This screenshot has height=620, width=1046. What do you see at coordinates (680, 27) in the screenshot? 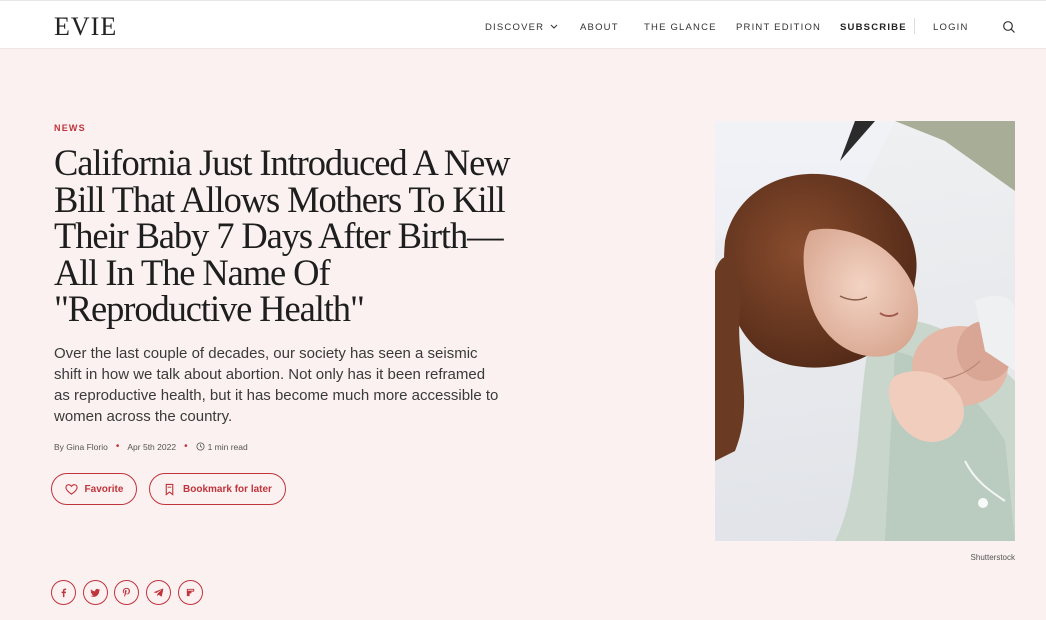
I see `nav-the-glance: THE GLANCE` at bounding box center [680, 27].